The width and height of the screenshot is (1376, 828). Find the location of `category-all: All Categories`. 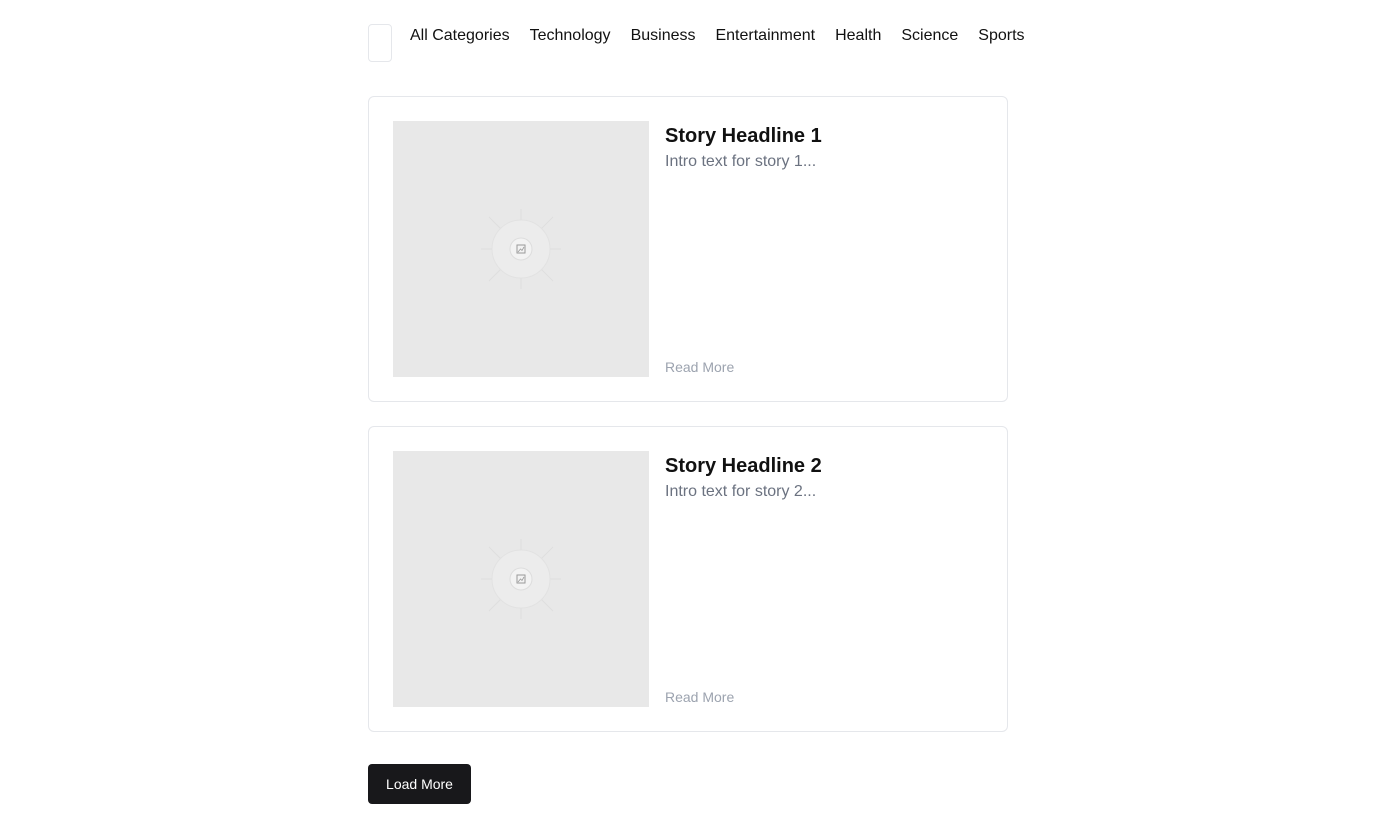

category-all: All Categories is located at coordinates (460, 36).